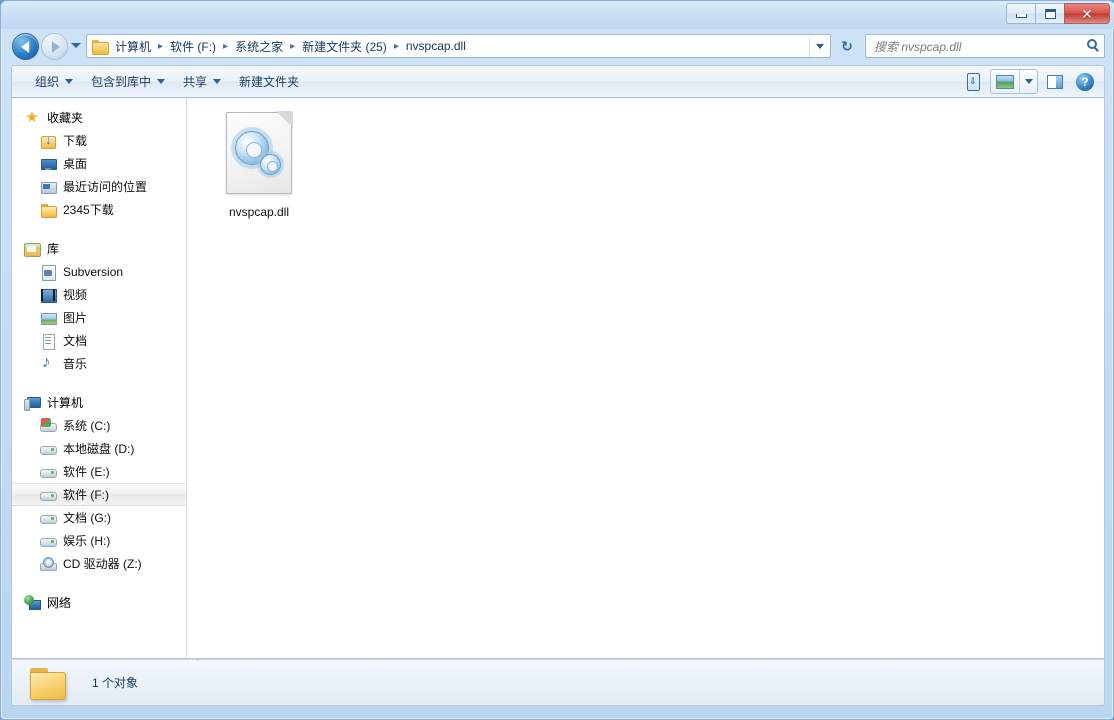  I want to click on sidebar-item-1-0: Subversion, so click(99, 271).